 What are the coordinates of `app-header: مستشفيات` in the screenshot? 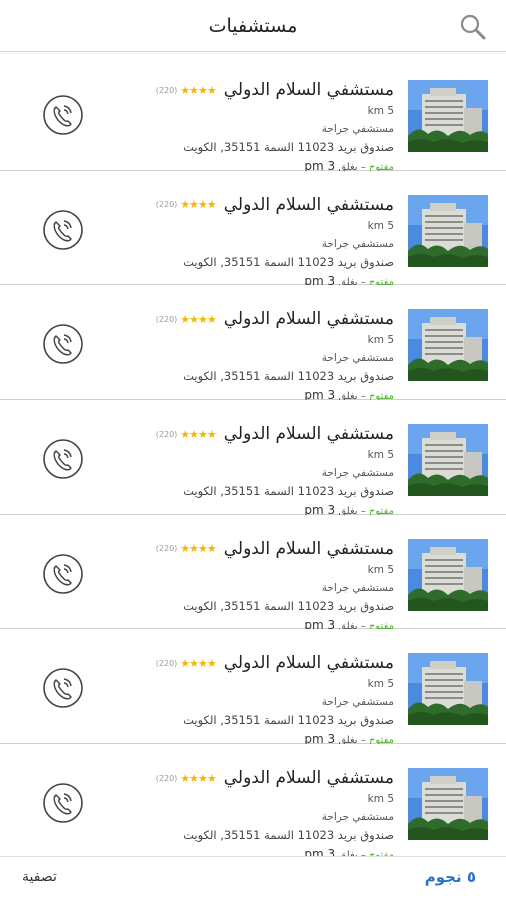 It's located at (253, 26).